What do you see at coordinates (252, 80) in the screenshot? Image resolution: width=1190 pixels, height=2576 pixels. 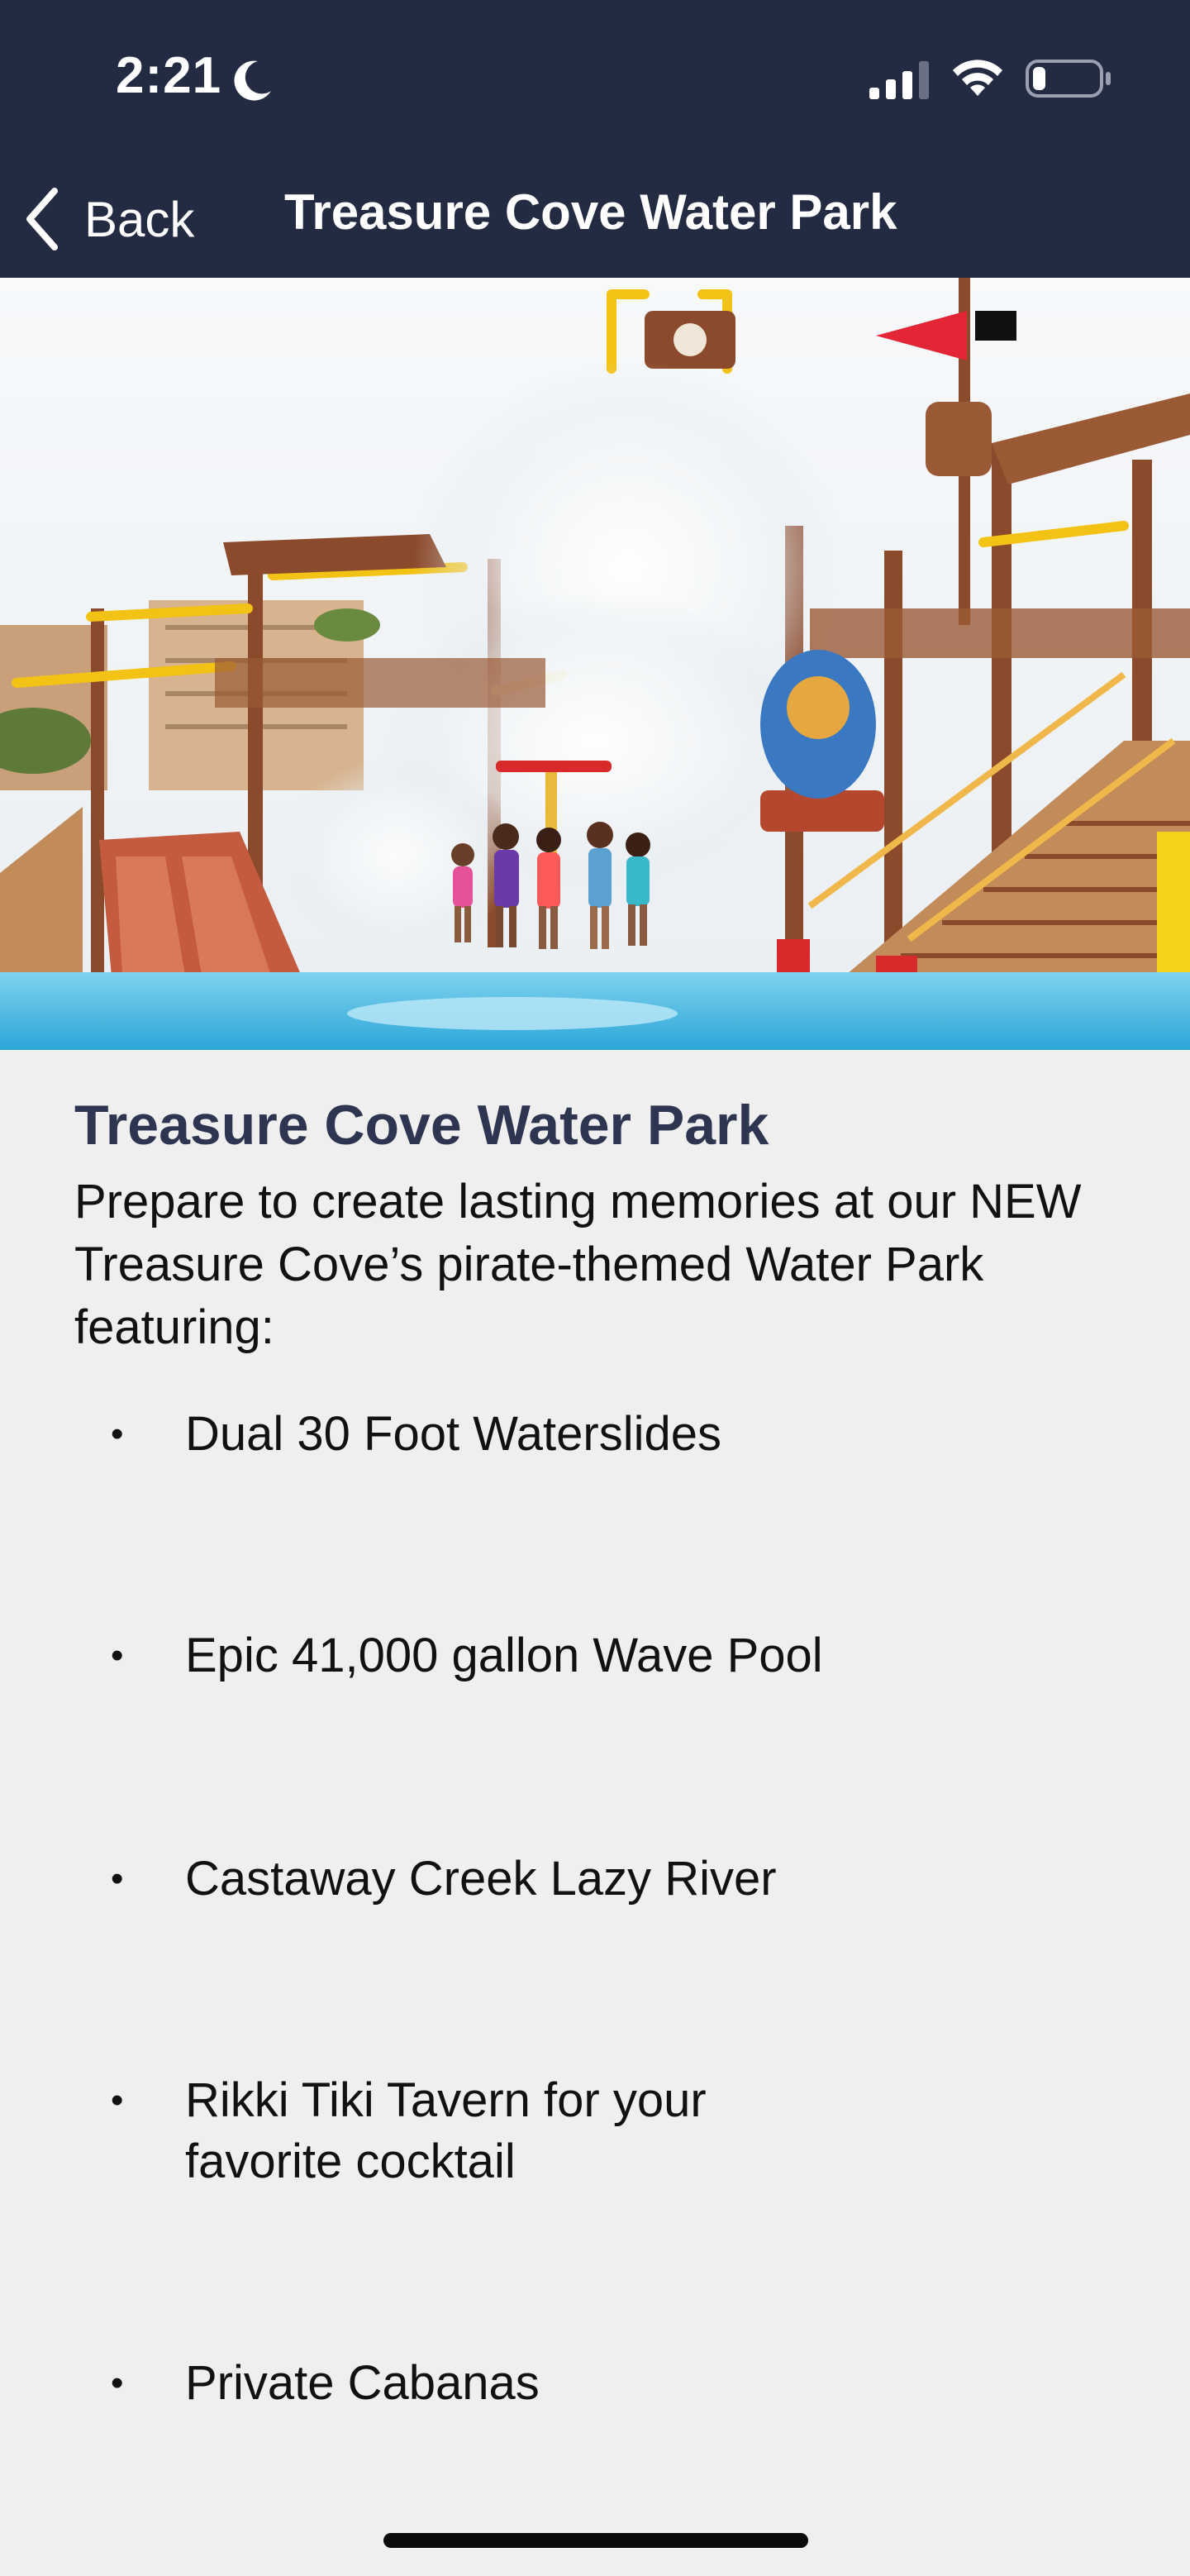 I see `moon-icon` at bounding box center [252, 80].